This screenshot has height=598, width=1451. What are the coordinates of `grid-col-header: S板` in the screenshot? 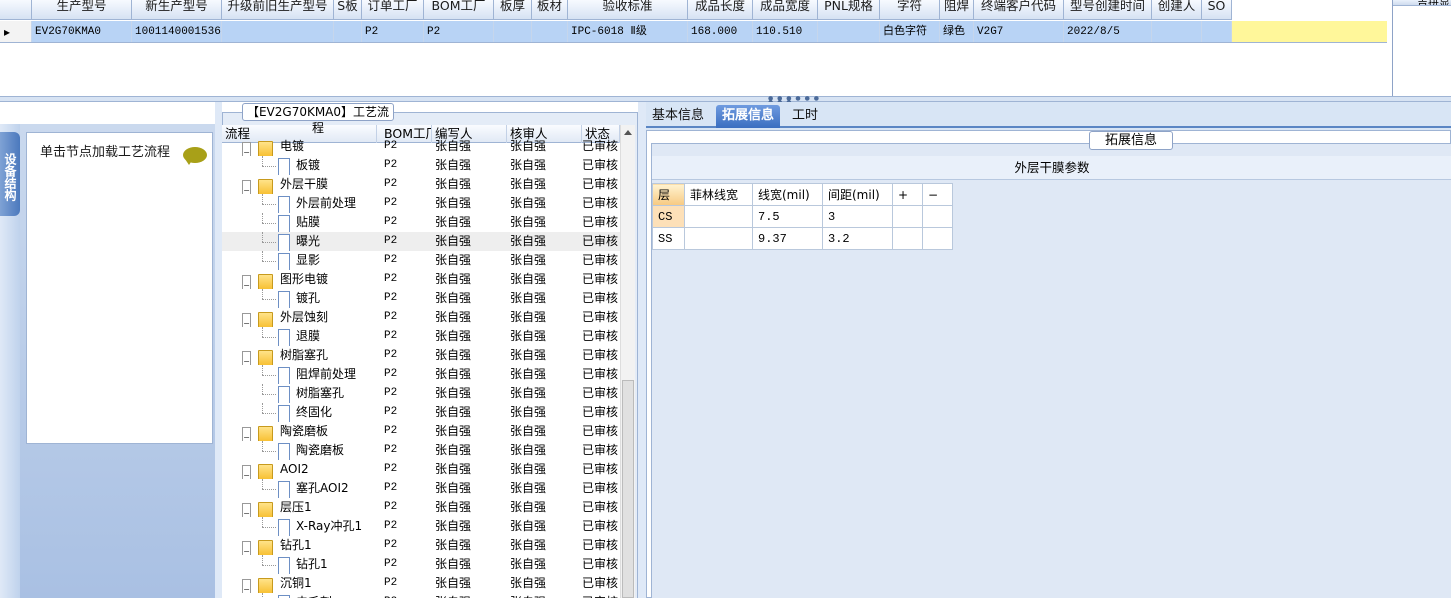 It's located at (348, 10).